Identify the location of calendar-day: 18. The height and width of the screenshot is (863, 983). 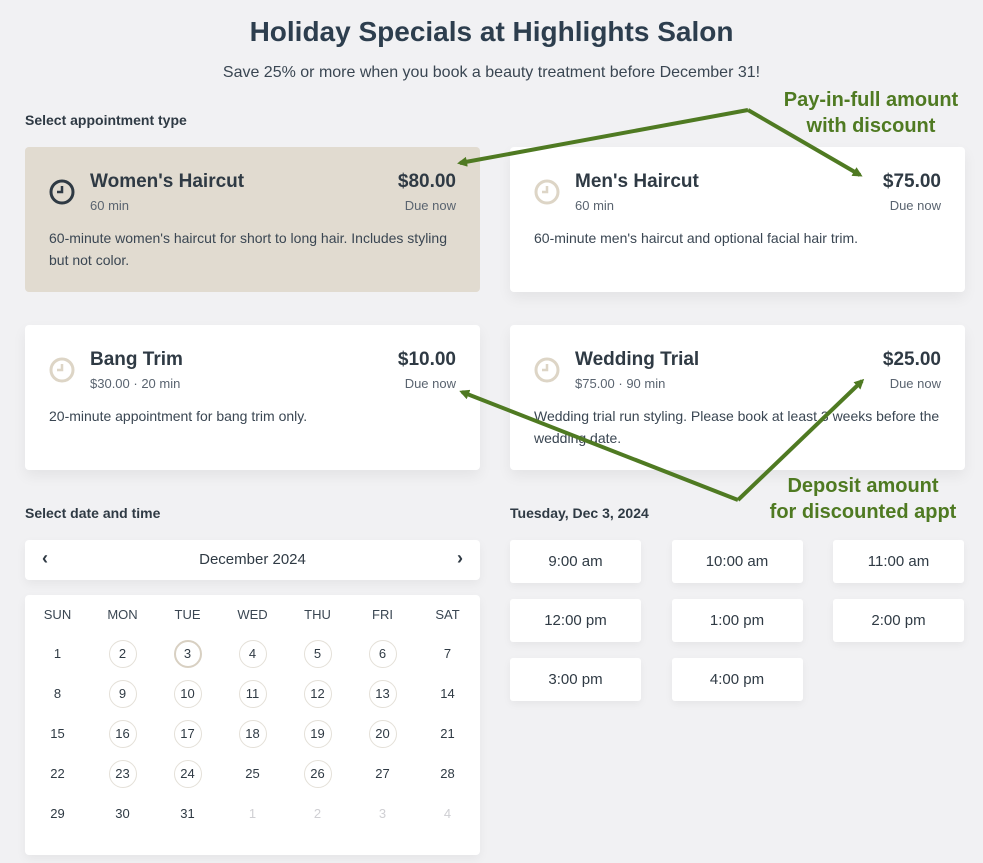
(252, 734).